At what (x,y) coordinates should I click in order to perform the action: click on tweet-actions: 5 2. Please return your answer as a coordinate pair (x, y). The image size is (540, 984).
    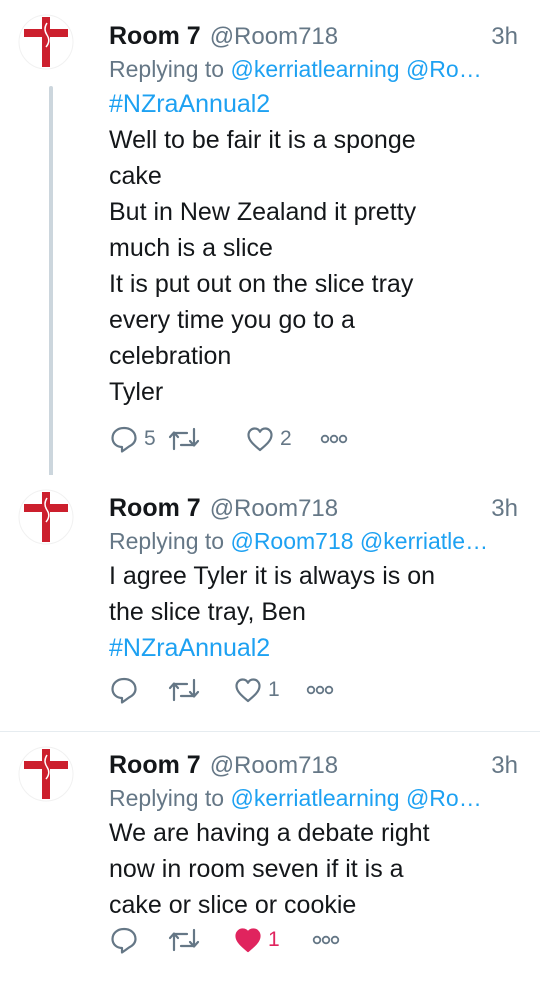
    Looking at the image, I should click on (229, 439).